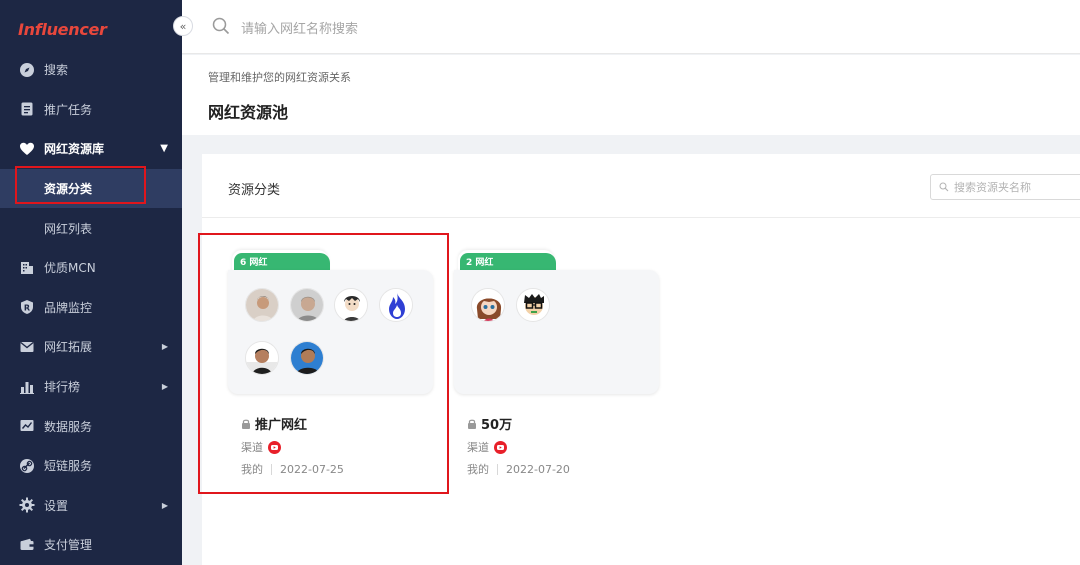 This screenshot has width=1080, height=565. Describe the element at coordinates (27, 268) in the screenshot. I see `building-icon` at that location.